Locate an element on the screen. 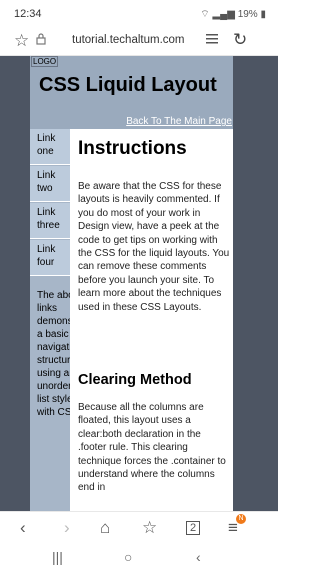  instructions-heading: Instructions is located at coordinates (132, 148).